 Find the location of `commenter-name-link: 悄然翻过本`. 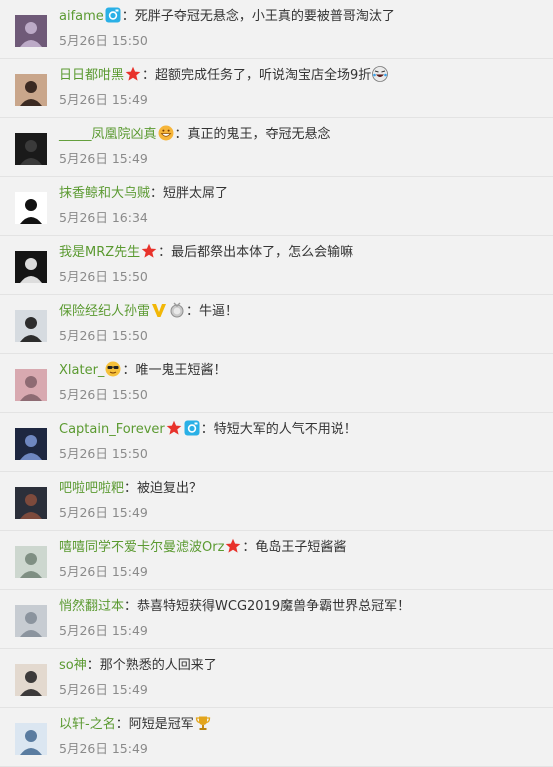

commenter-name-link: 悄然翻过本 is located at coordinates (91, 606).